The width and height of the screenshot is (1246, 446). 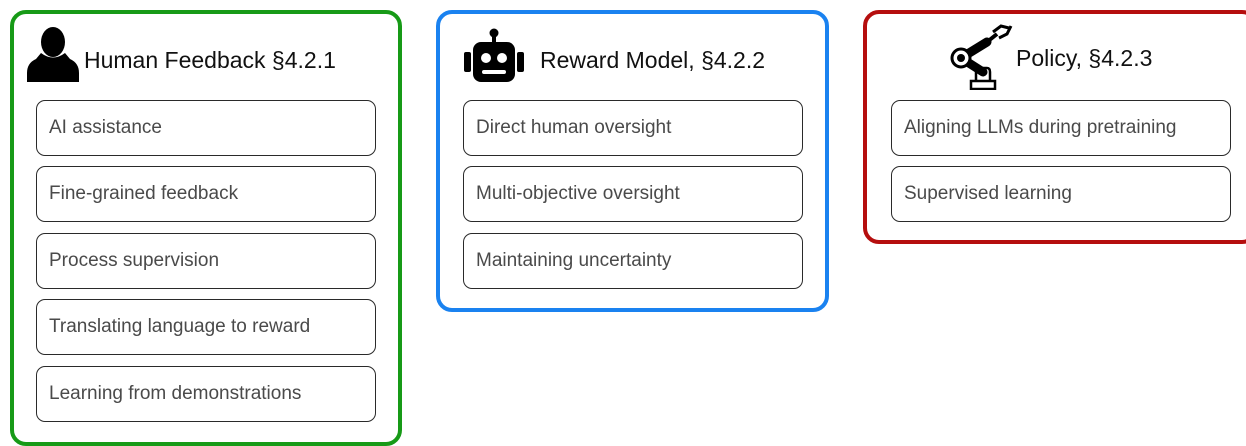 What do you see at coordinates (1084, 58) in the screenshot?
I see `group-title: Policy, §4.2.3` at bounding box center [1084, 58].